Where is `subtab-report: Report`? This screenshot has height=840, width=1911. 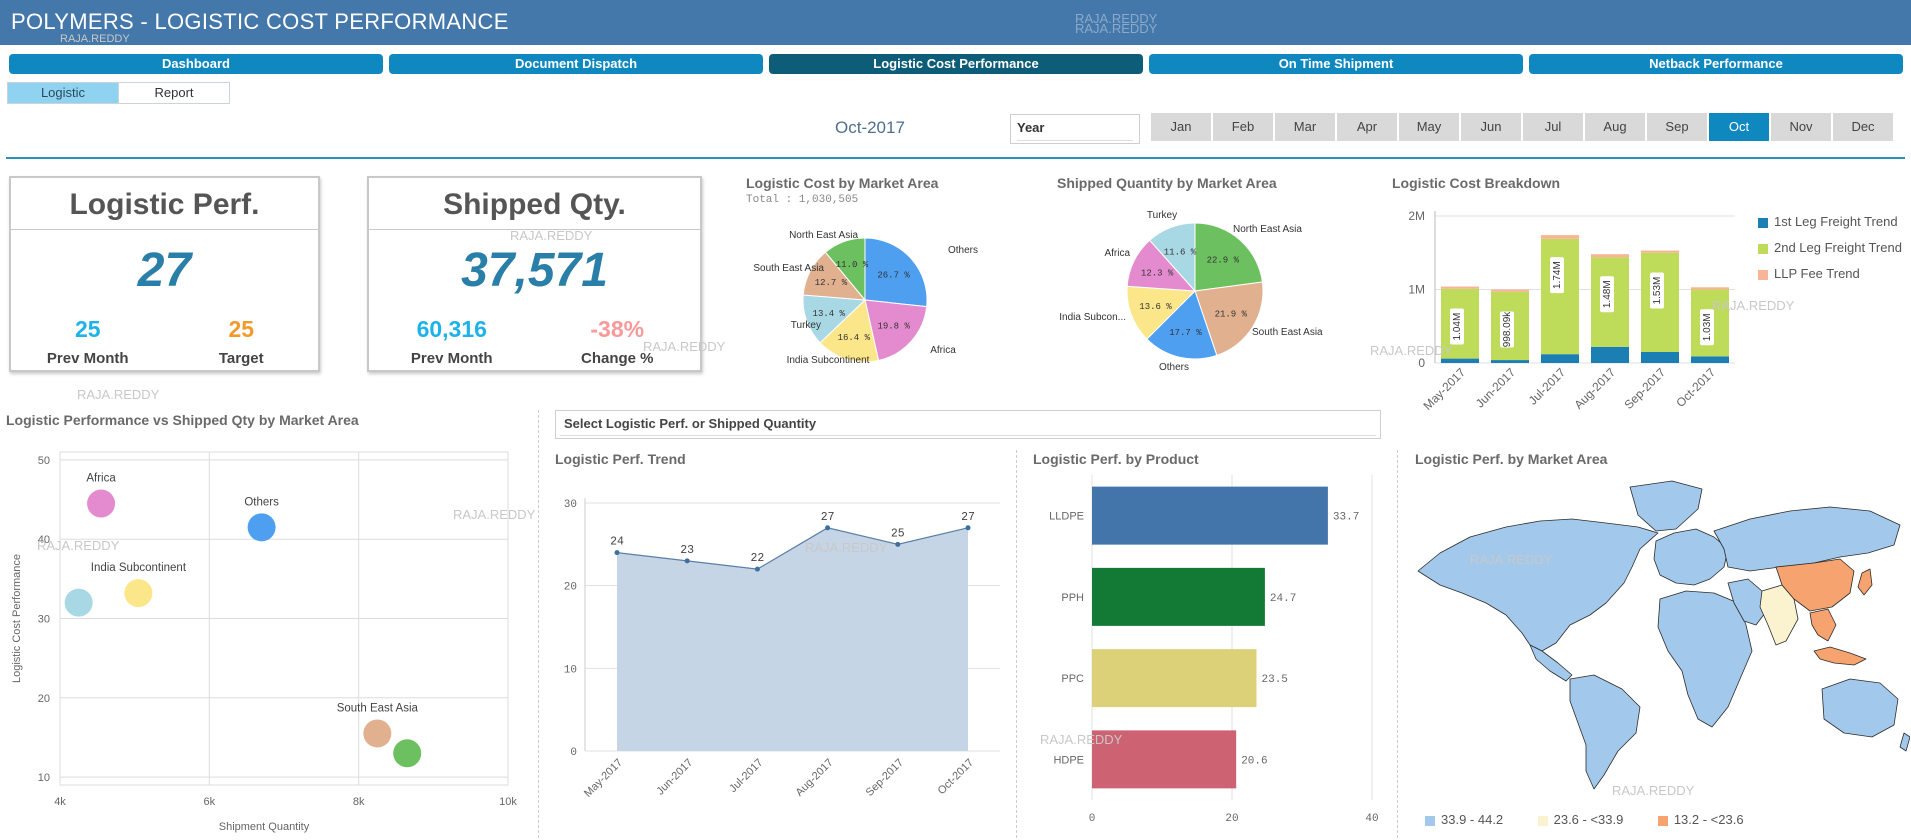 subtab-report: Report is located at coordinates (174, 93).